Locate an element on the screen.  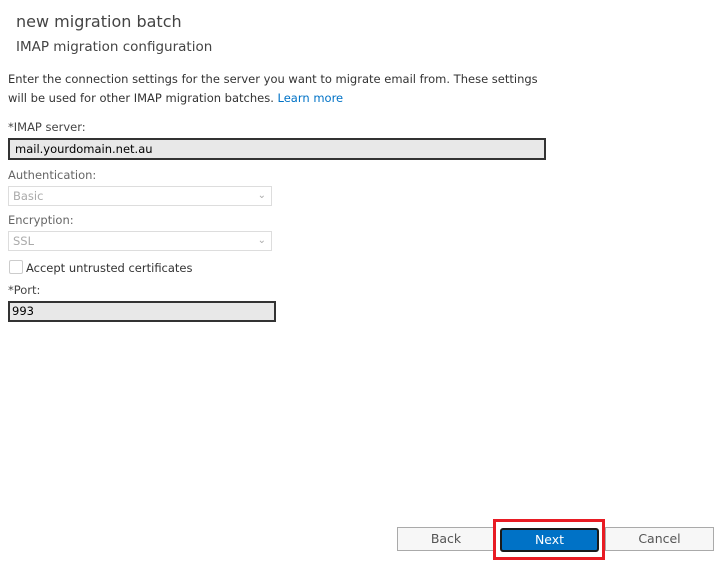
encryption-label: Encryption: is located at coordinates (41, 220).